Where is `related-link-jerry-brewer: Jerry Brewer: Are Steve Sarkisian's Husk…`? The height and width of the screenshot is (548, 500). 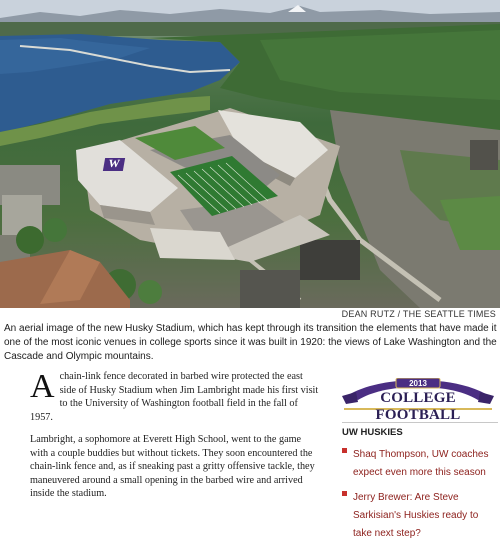 related-link-jerry-brewer: Jerry Brewer: Are Steve Sarkisian's Husk… is located at coordinates (415, 515).